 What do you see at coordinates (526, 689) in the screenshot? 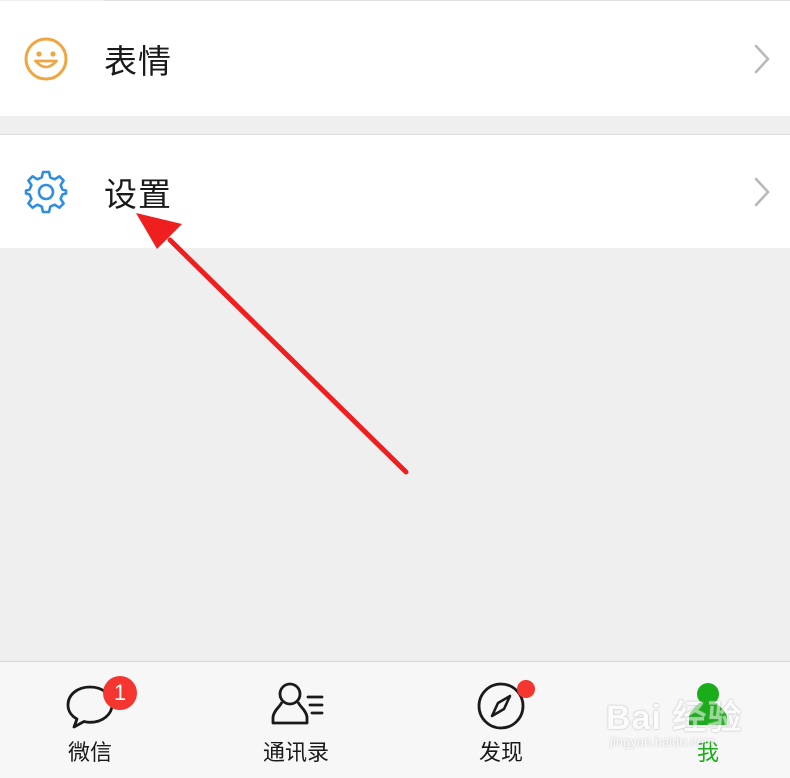
I see `new-indicator-dot` at bounding box center [526, 689].